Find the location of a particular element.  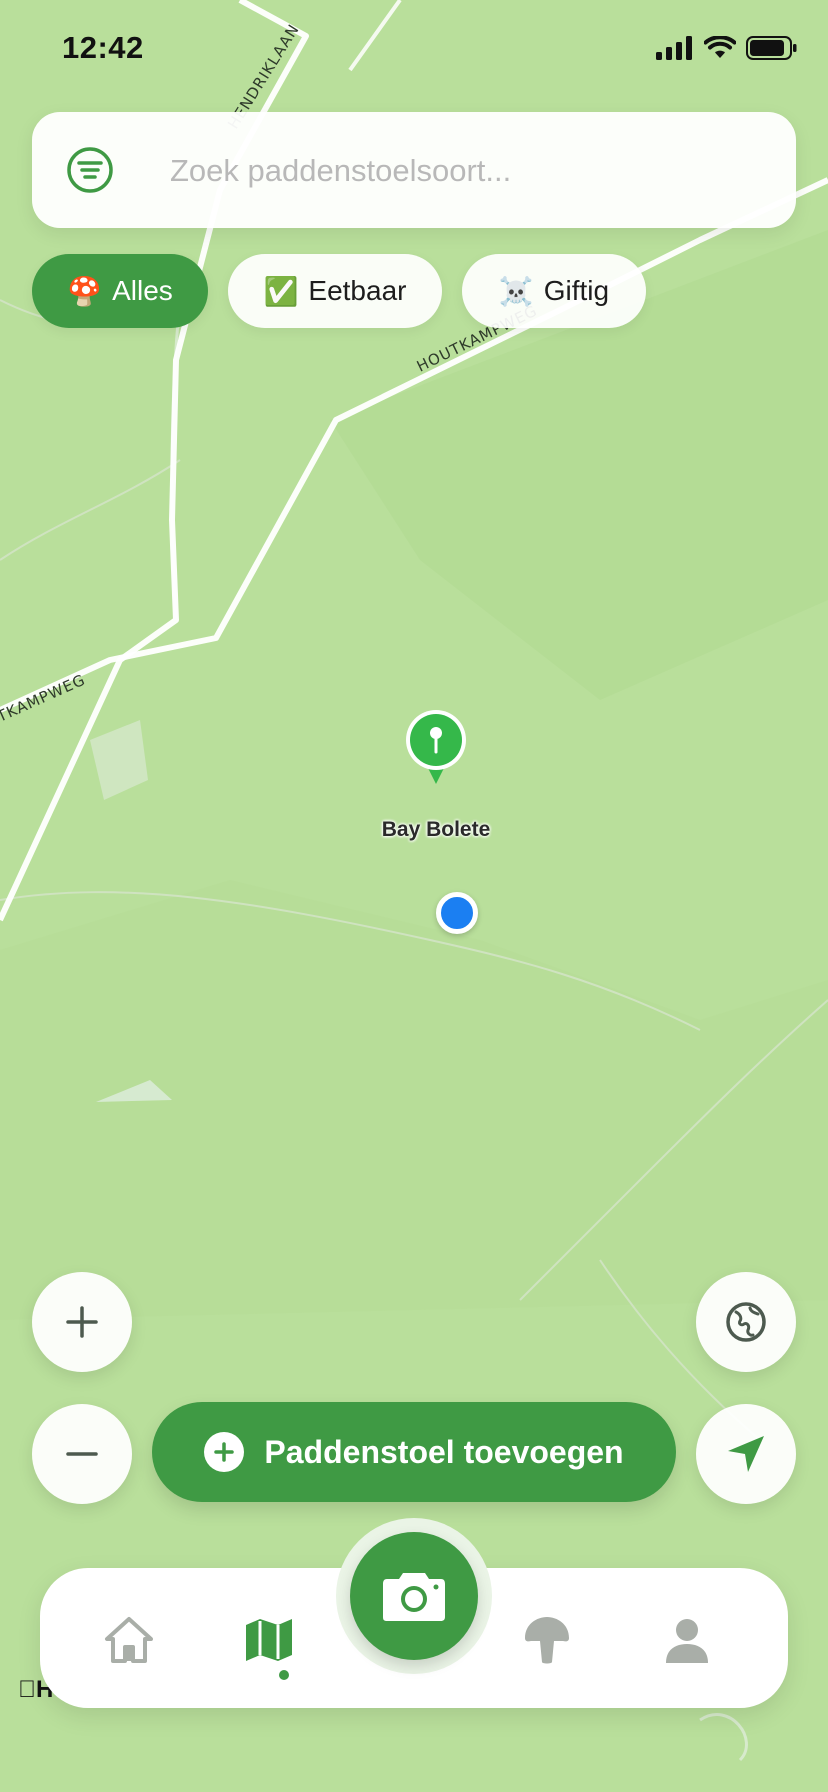

filter-chip-alles: 🍄 Alles is located at coordinates (120, 291).